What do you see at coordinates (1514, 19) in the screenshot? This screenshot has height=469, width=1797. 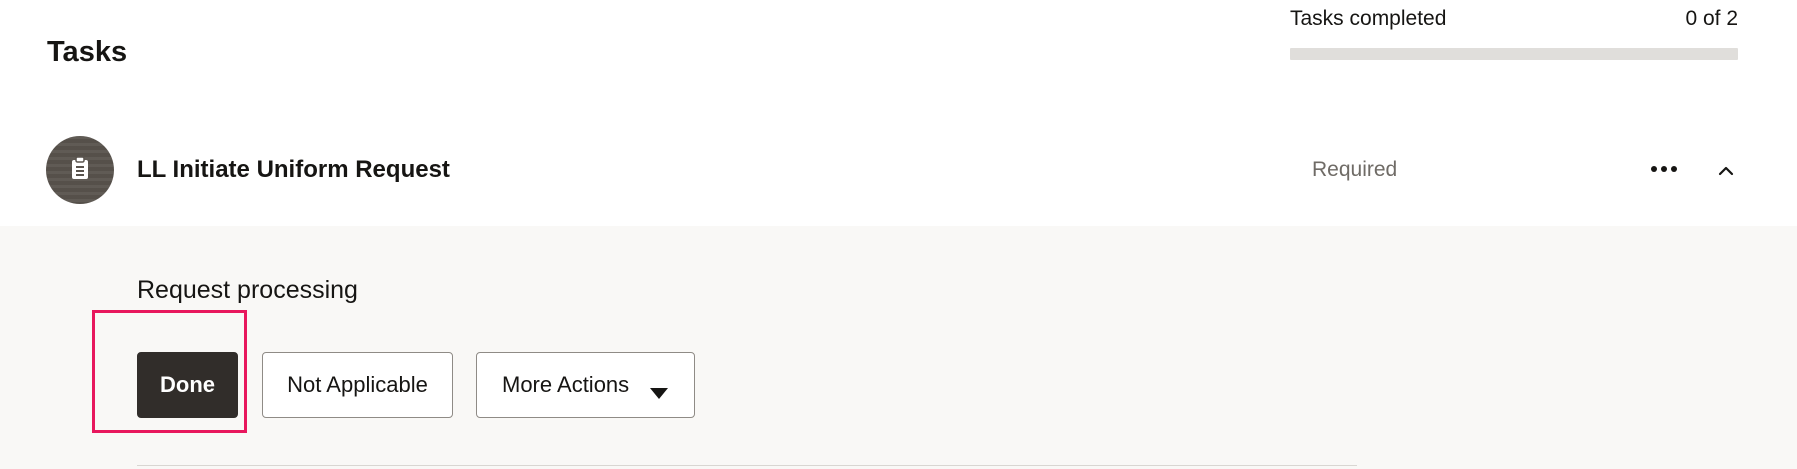 I see `progress-header: Tasks completed 0 of 2` at bounding box center [1514, 19].